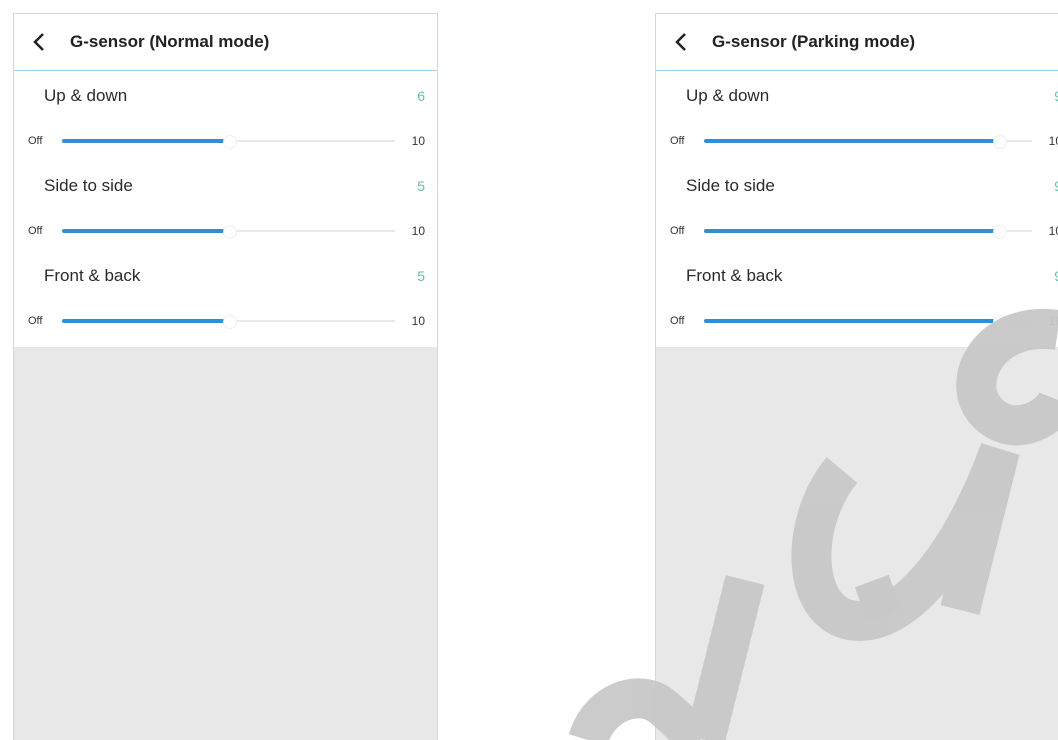 The height and width of the screenshot is (740, 1058). What do you see at coordinates (421, 96) in the screenshot?
I see `setting-value: 6` at bounding box center [421, 96].